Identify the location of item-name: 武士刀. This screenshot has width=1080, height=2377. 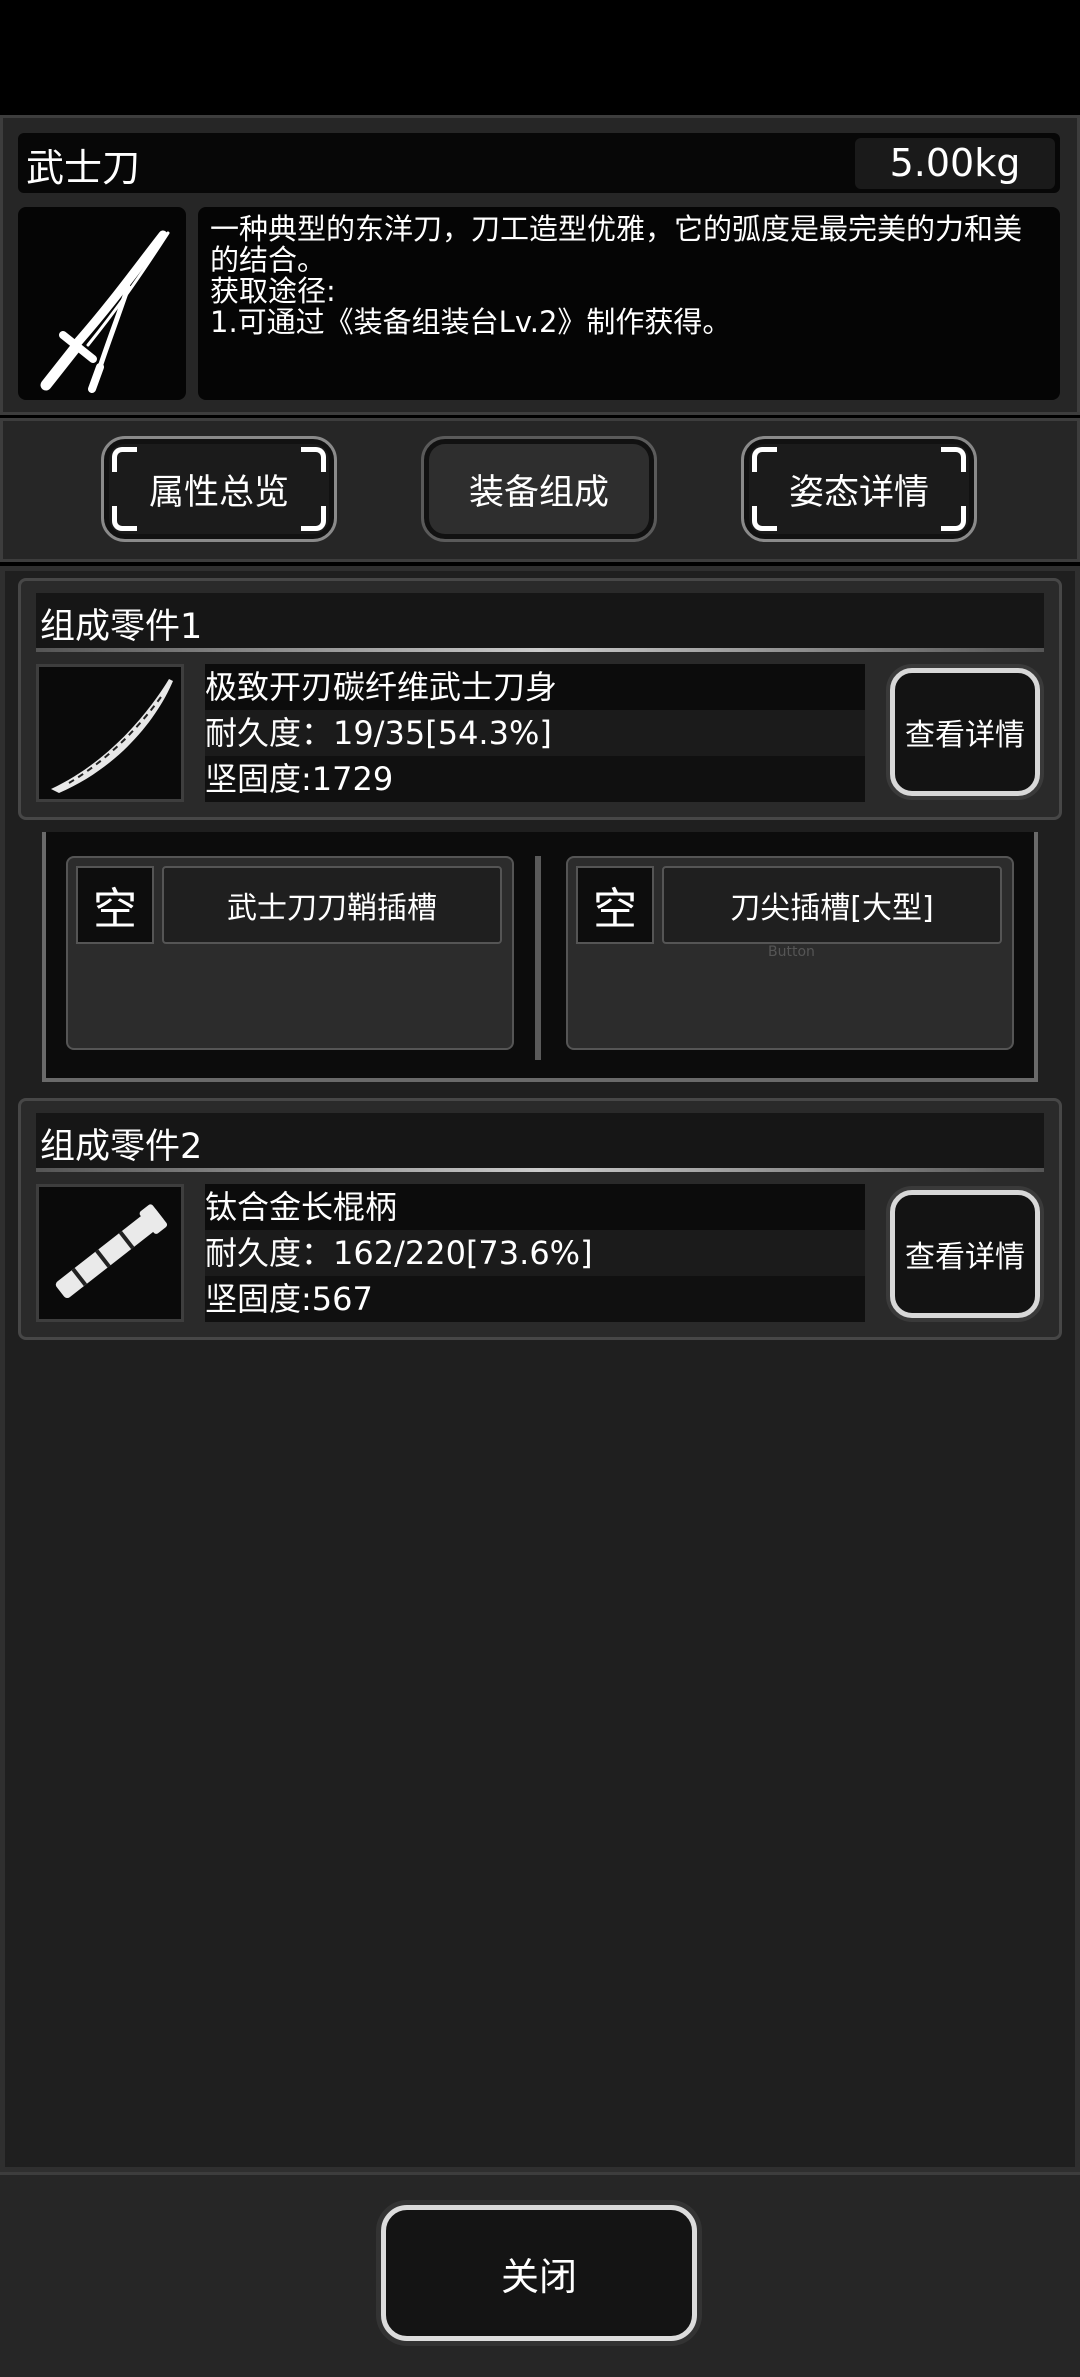
(83, 168).